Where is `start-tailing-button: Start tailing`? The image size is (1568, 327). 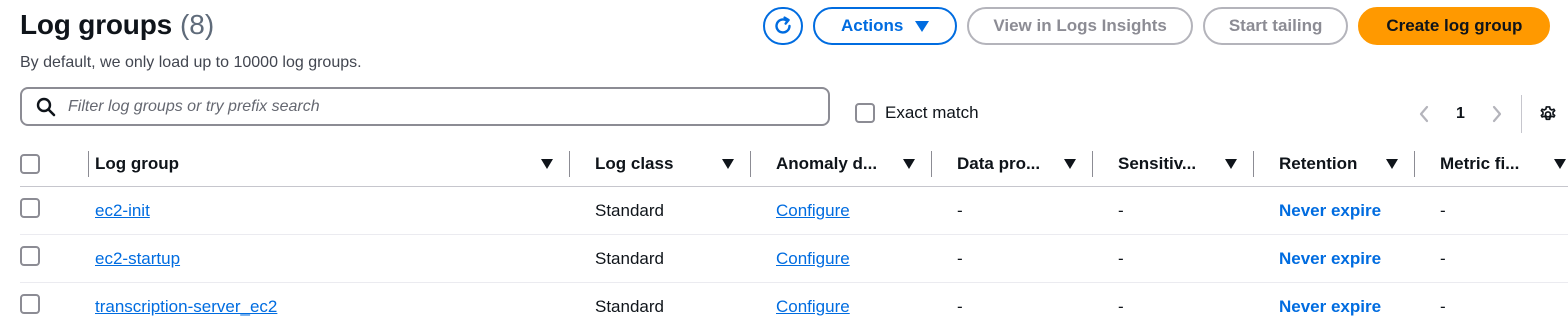
start-tailing-button: Start tailing is located at coordinates (1275, 26).